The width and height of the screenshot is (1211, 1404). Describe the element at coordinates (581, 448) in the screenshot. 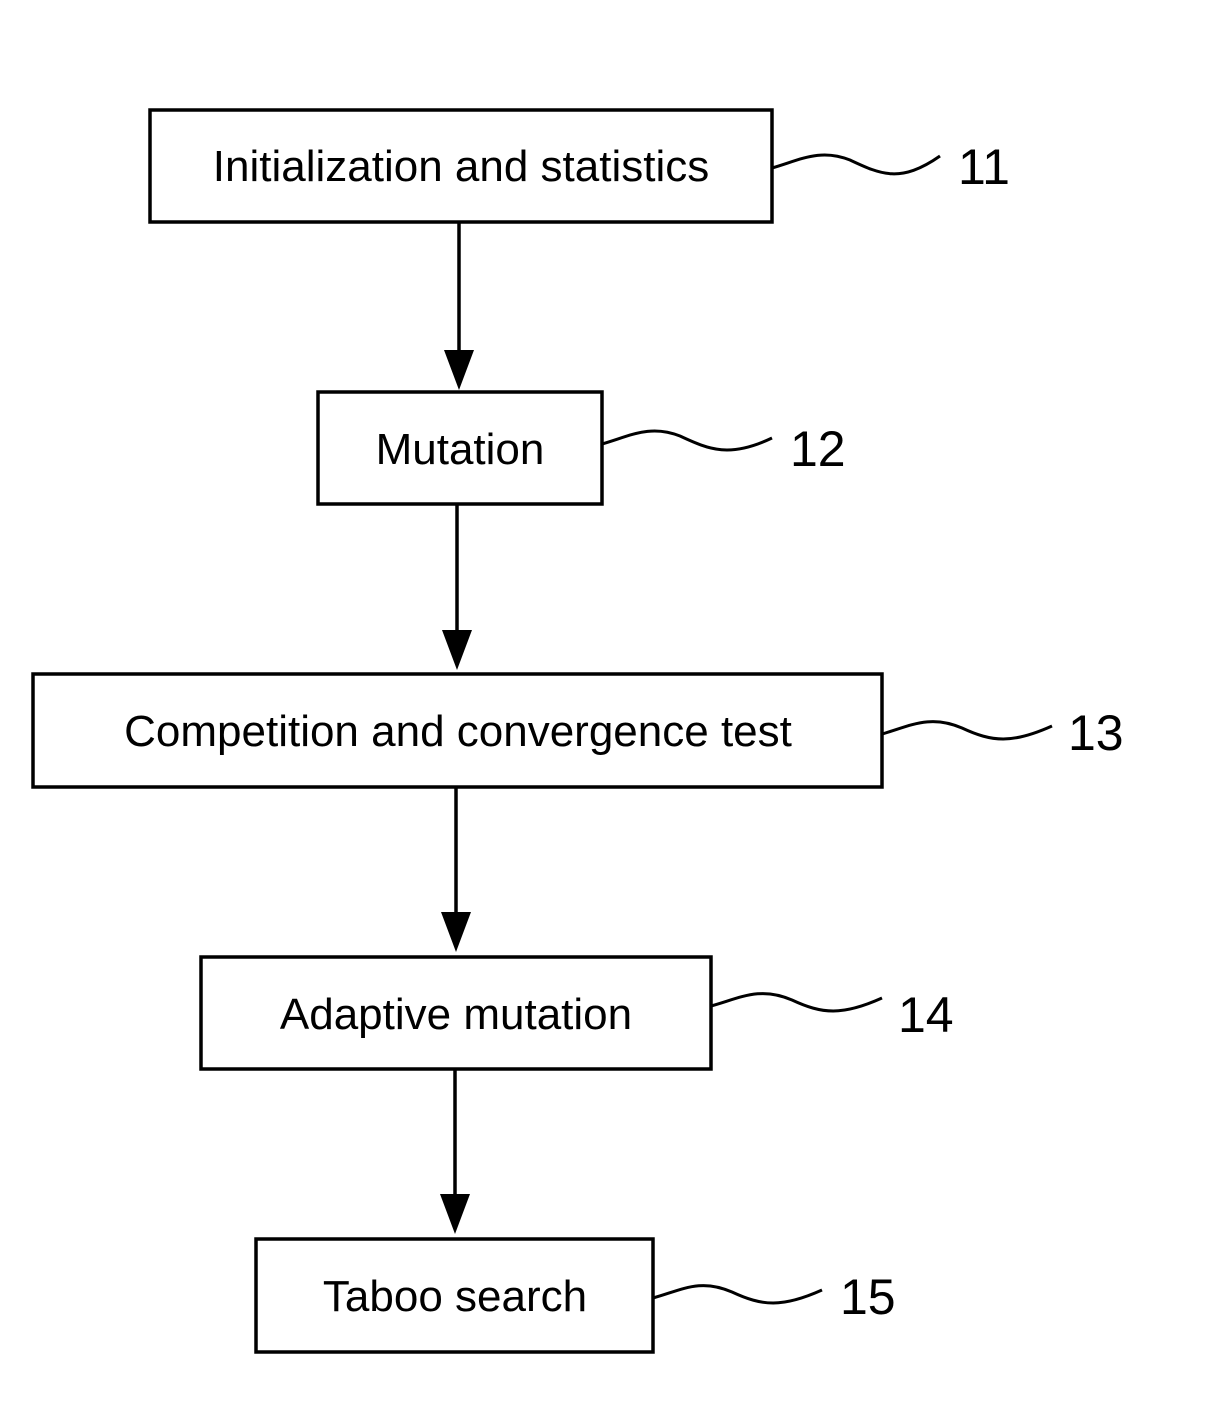

I see `step-12: Mutation 12` at that location.